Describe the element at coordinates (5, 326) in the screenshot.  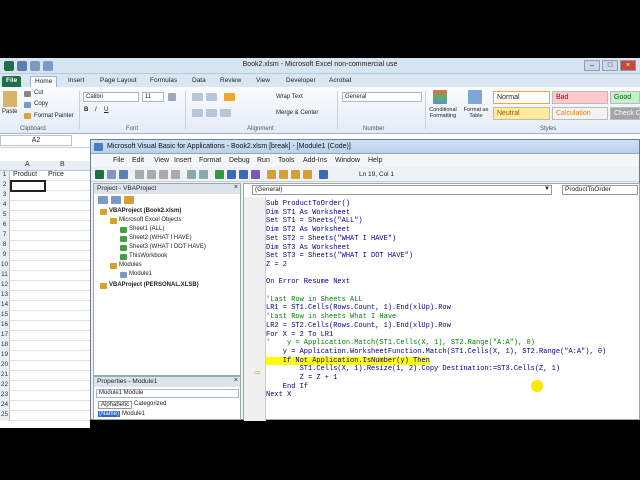
I see `row-number: 16` at that location.